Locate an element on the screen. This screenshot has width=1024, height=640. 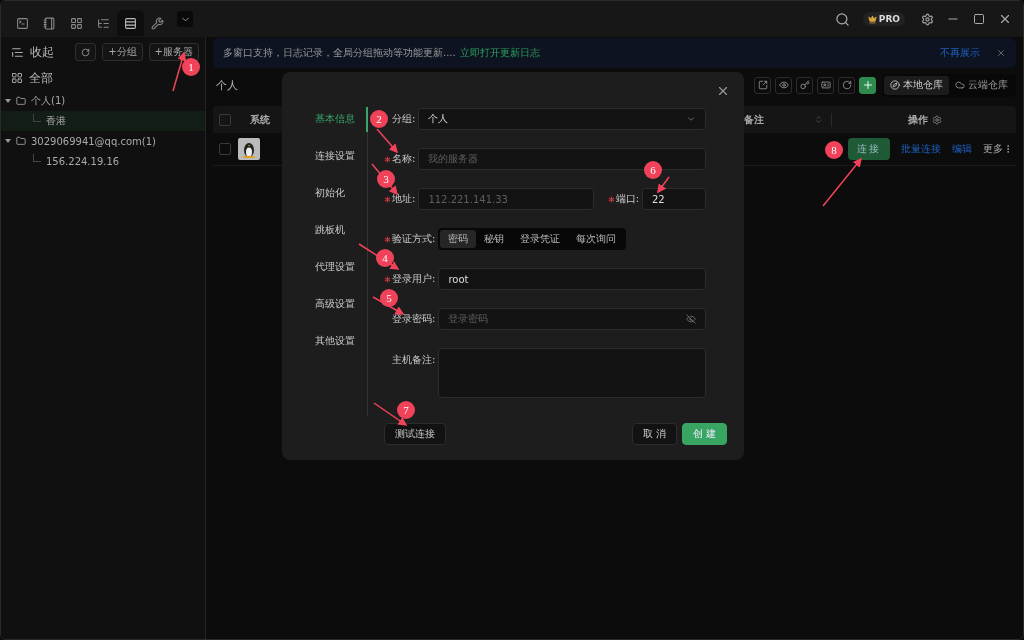
annotation-marker: 7 is located at coordinates (406, 410).